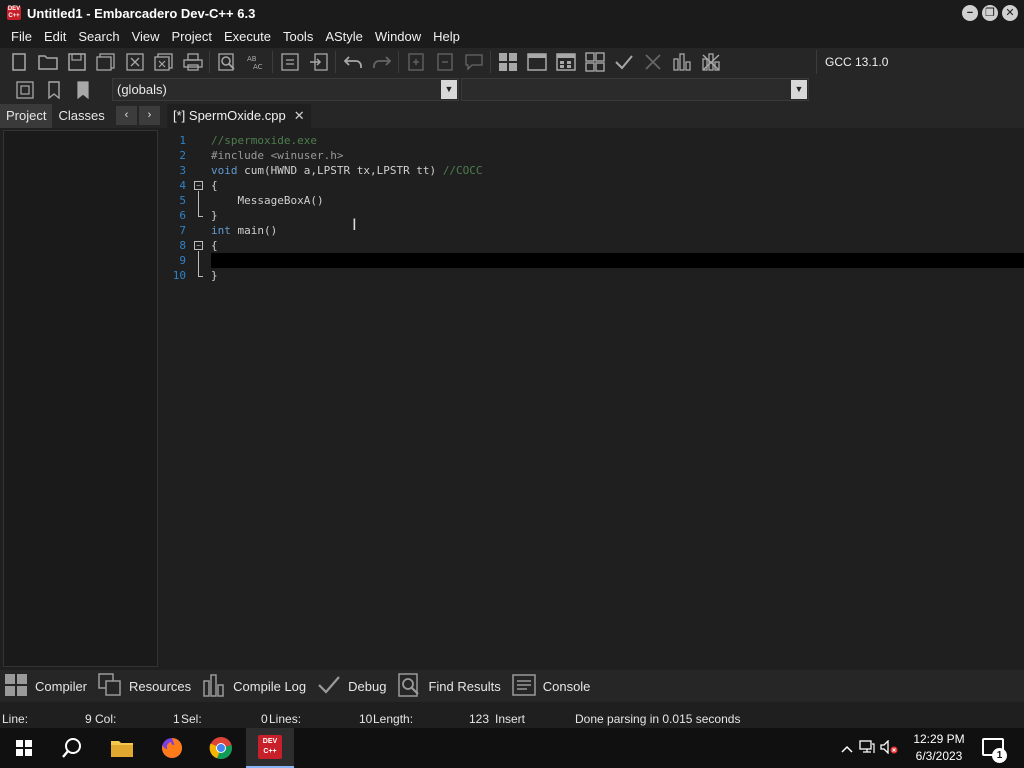 This screenshot has height=768, width=1024. What do you see at coordinates (939, 748) in the screenshot?
I see `taskbar-clock: 12:29 PM 6/3/2023` at bounding box center [939, 748].